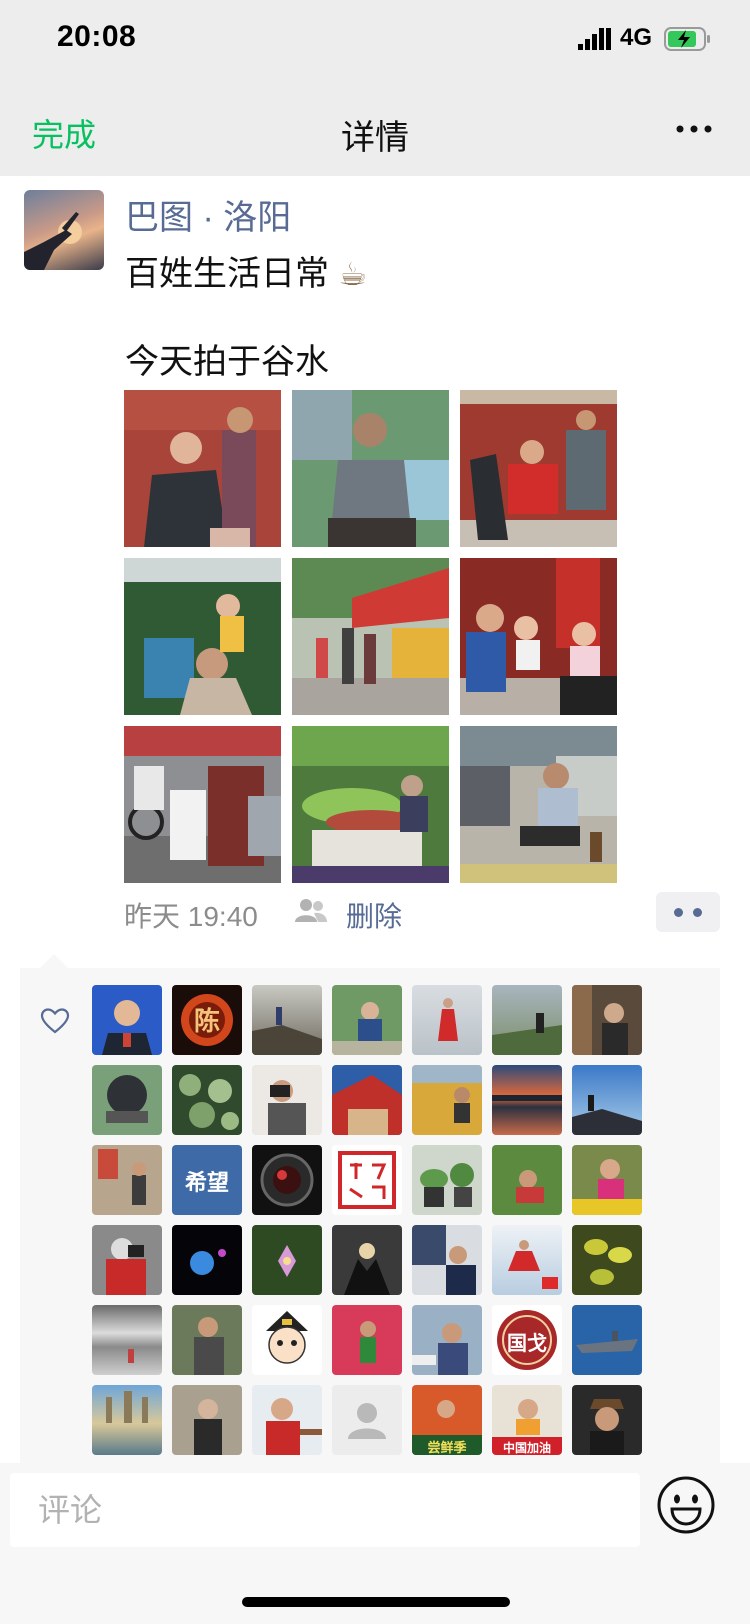 The height and width of the screenshot is (1624, 750). What do you see at coordinates (447, 1100) in the screenshot?
I see `like-avatar-wheat-field-woman` at bounding box center [447, 1100].